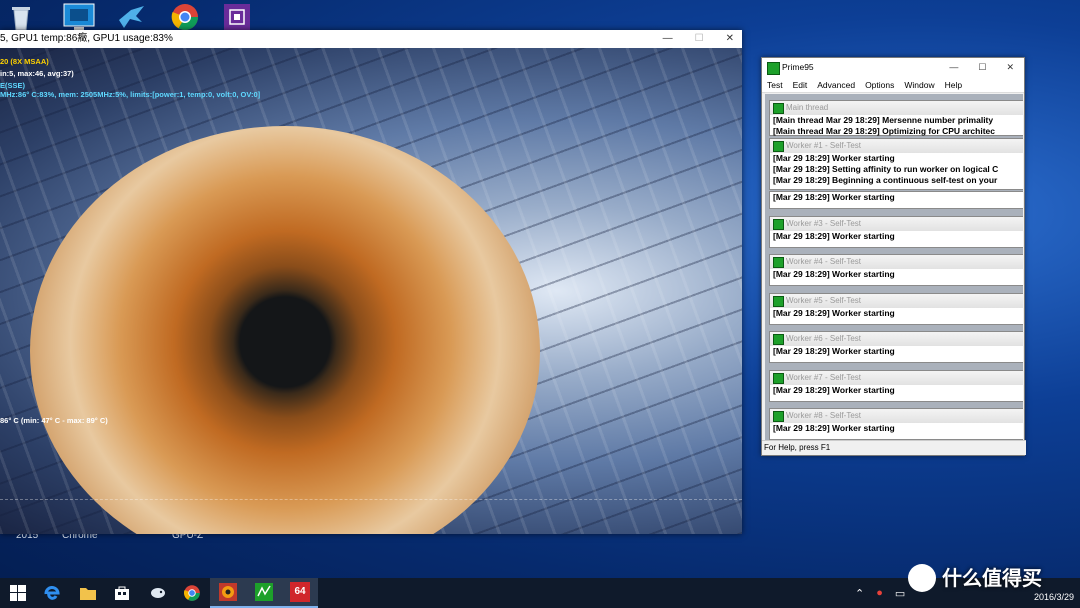 The width and height of the screenshot is (1080, 608). I want to click on worker-8-header: Worker #8 - Self-Test, so click(896, 416).